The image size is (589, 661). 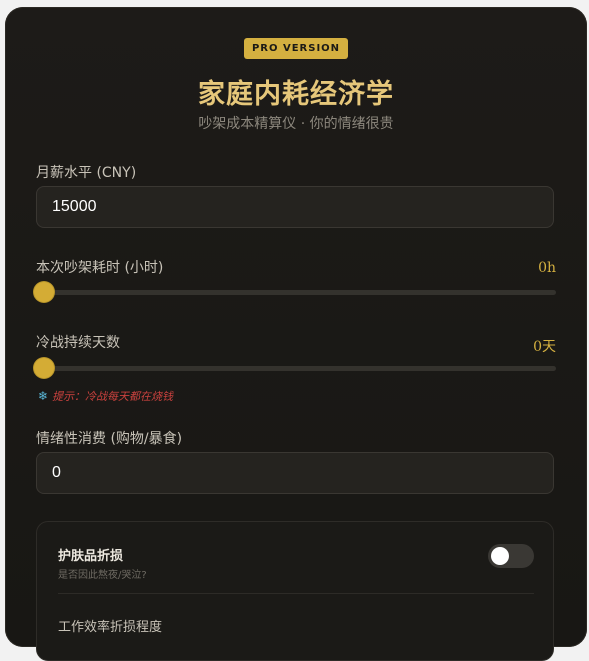 I want to click on emotional-spending-label: 情绪性消费 (购物/暴食), so click(x=109, y=439).